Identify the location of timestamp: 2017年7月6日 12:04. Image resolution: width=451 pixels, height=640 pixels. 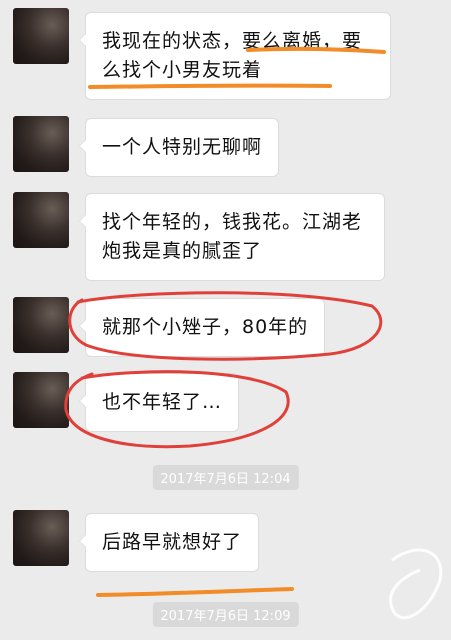
(225, 477).